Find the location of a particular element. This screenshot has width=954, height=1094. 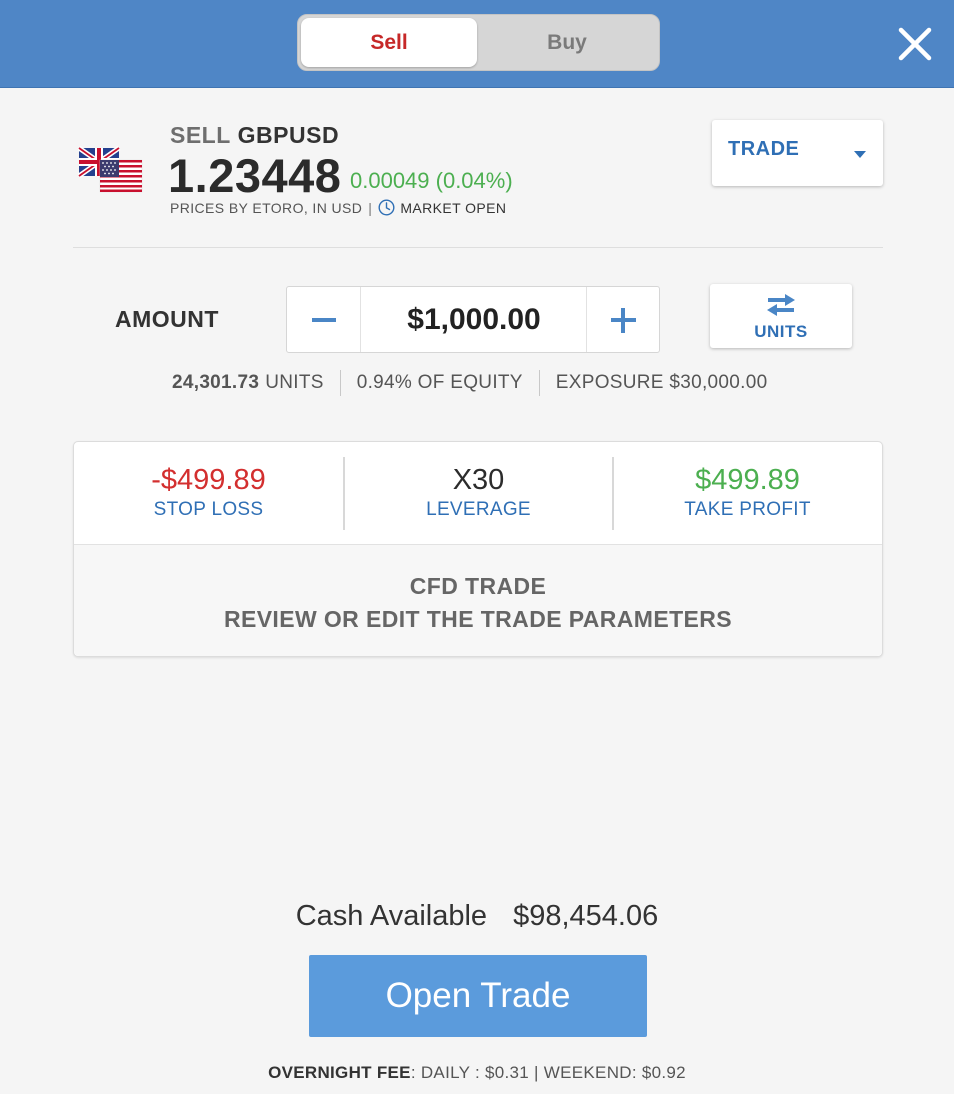

leverage-button: X30 LEVERAGE is located at coordinates (478, 493).